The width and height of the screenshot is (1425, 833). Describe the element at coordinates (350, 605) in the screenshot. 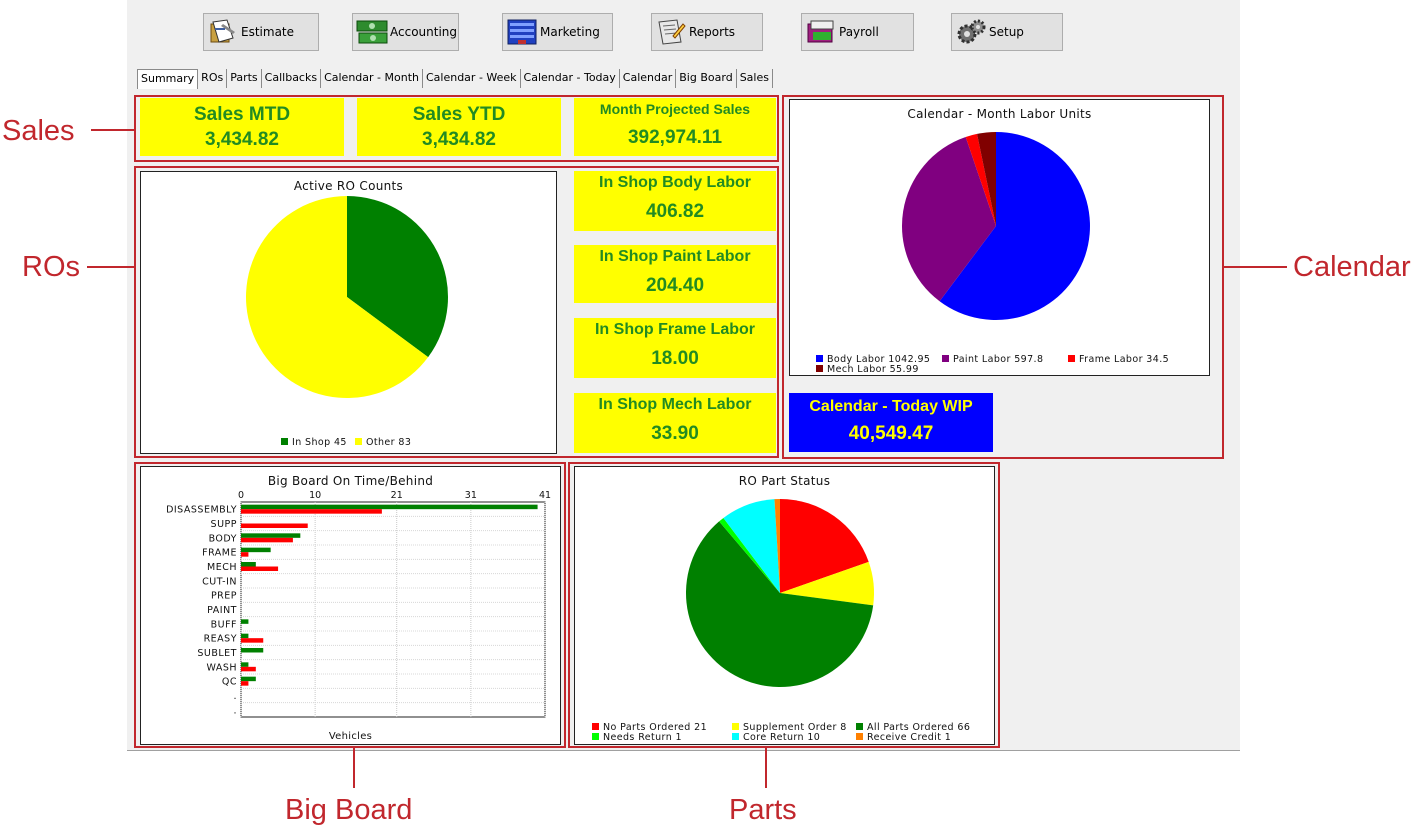

I see `big-board-region-outline` at that location.